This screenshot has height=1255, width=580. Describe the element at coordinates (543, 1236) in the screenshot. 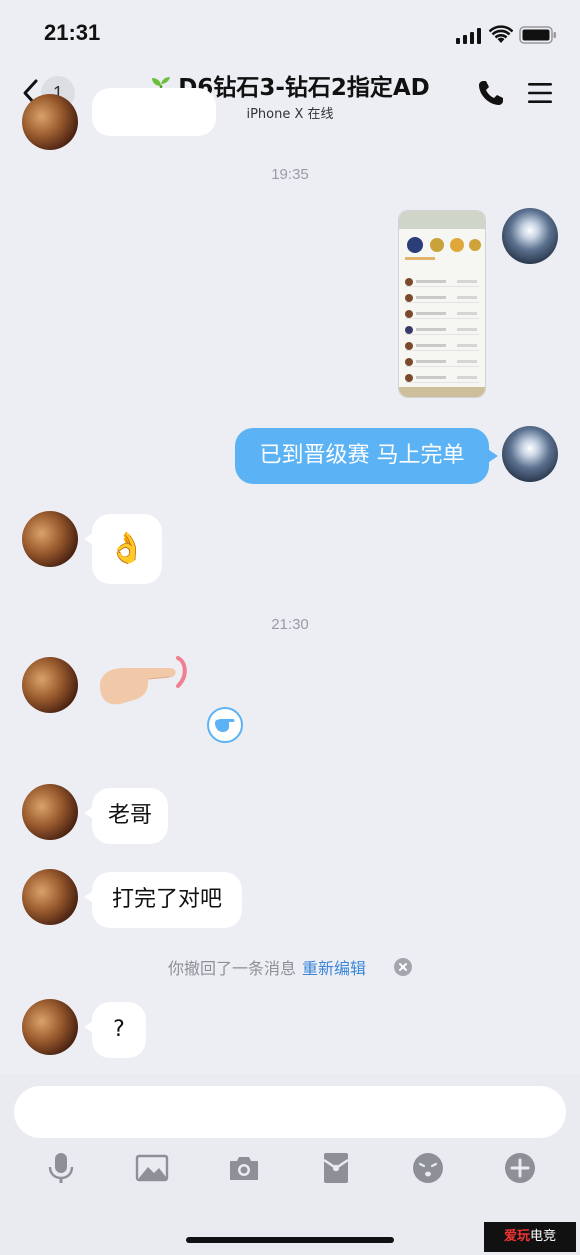

I see `watermark-right: 电竞` at that location.